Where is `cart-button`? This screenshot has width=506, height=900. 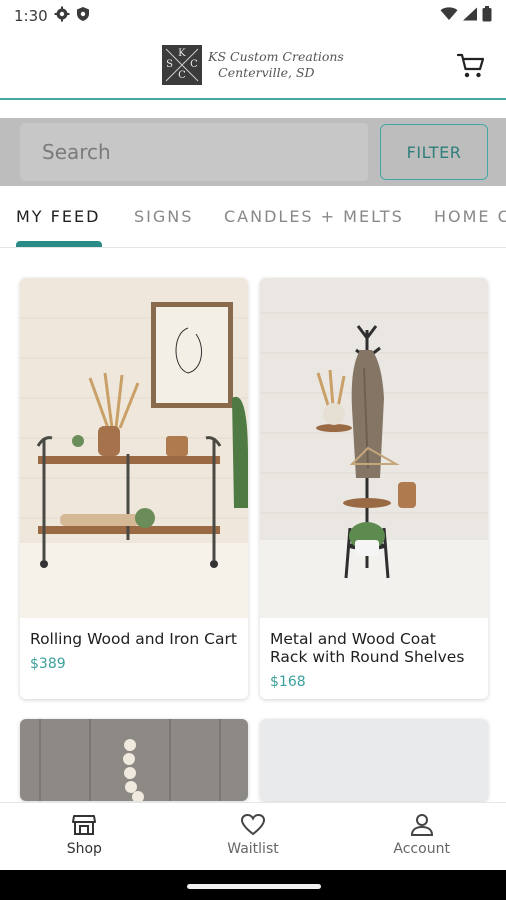 cart-button is located at coordinates (471, 65).